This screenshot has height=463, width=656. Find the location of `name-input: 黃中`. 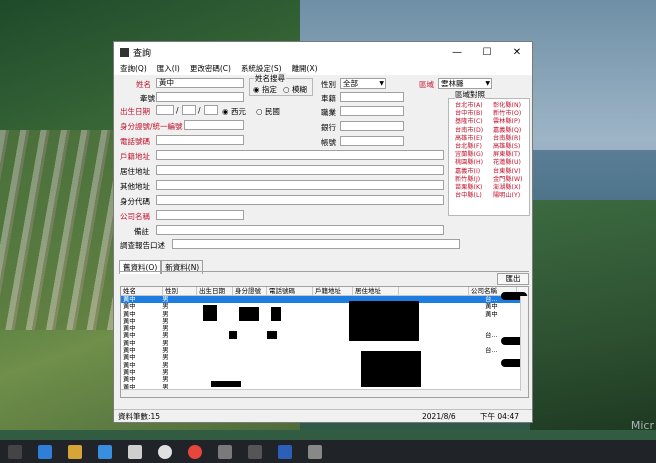

name-input: 黃中 is located at coordinates (200, 83).